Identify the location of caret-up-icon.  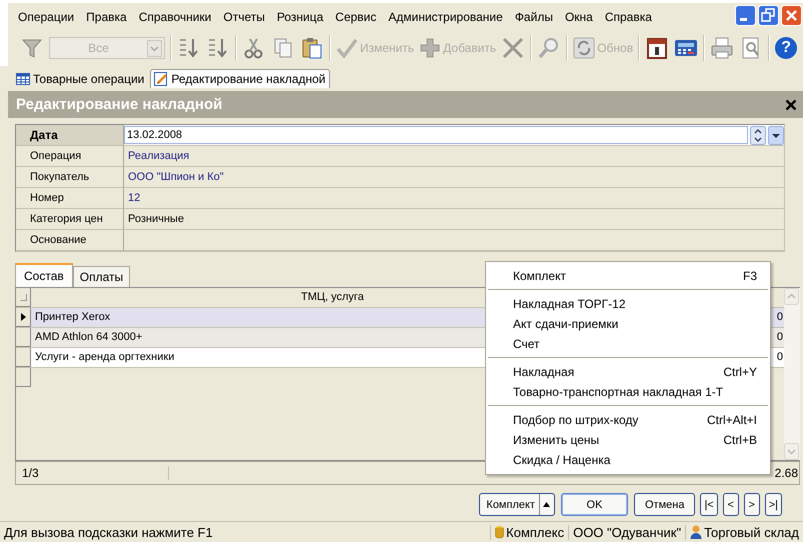
(546, 504).